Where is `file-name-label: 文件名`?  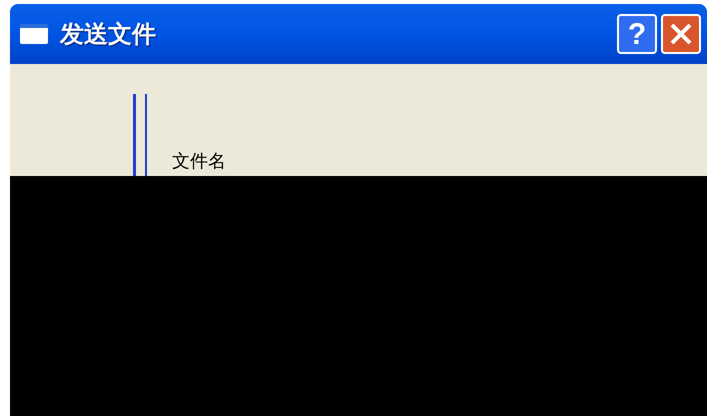 file-name-label: 文件名 is located at coordinates (199, 162).